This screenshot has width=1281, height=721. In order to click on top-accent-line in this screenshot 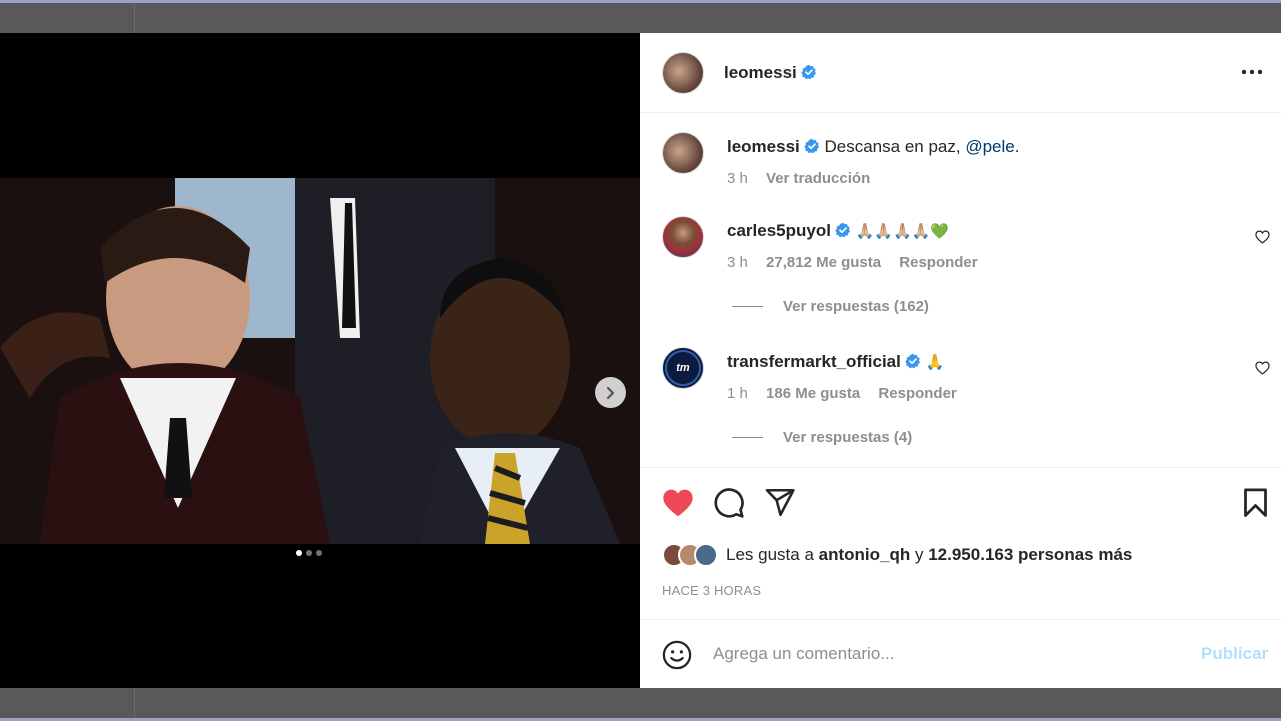, I will do `click(640, 1)`.